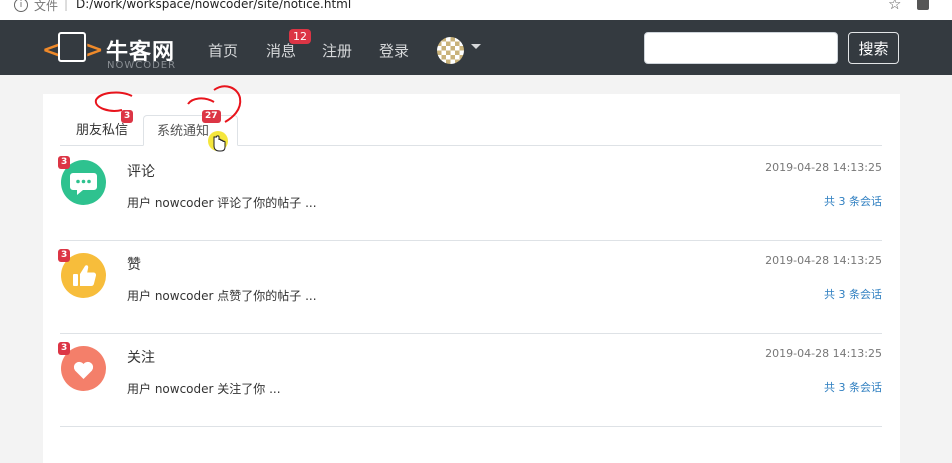  What do you see at coordinates (134, 264) in the screenshot?
I see `notice-title: 赞` at bounding box center [134, 264].